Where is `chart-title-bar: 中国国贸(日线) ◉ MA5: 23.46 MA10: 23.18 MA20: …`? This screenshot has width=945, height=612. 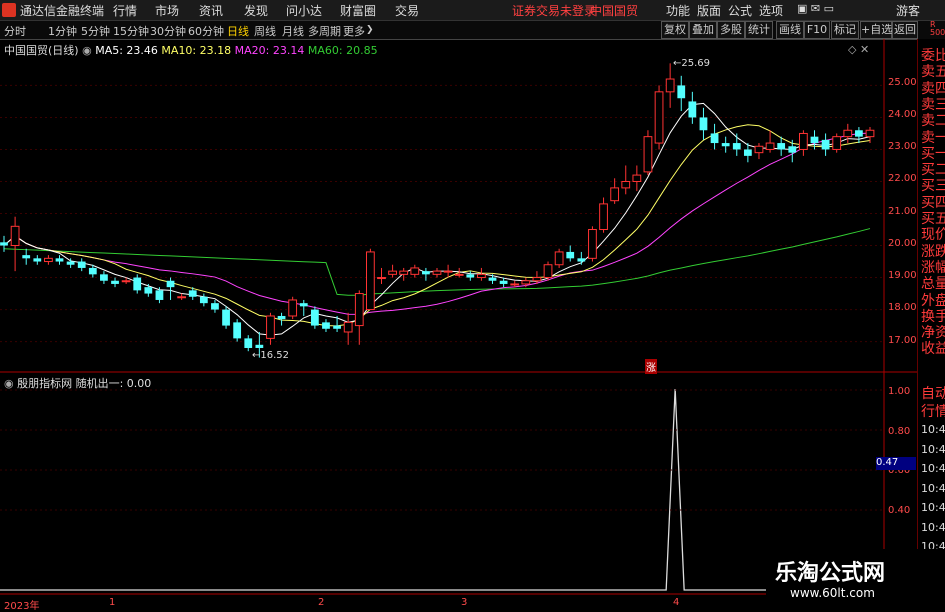
chart-title-bar: 中国国贸(日线) ◉ MA5: 23.46 MA10: 23.18 MA20: … is located at coordinates (191, 50).